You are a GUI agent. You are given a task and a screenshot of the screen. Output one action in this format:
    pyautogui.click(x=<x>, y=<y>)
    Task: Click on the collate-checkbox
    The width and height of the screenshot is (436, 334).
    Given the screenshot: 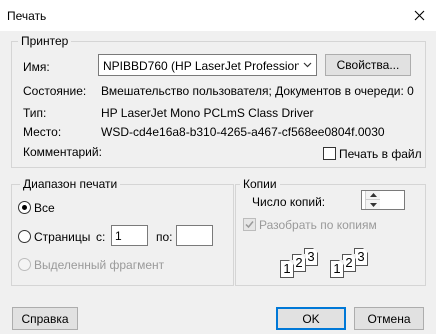 What is the action you would take?
    pyautogui.click(x=249, y=224)
    